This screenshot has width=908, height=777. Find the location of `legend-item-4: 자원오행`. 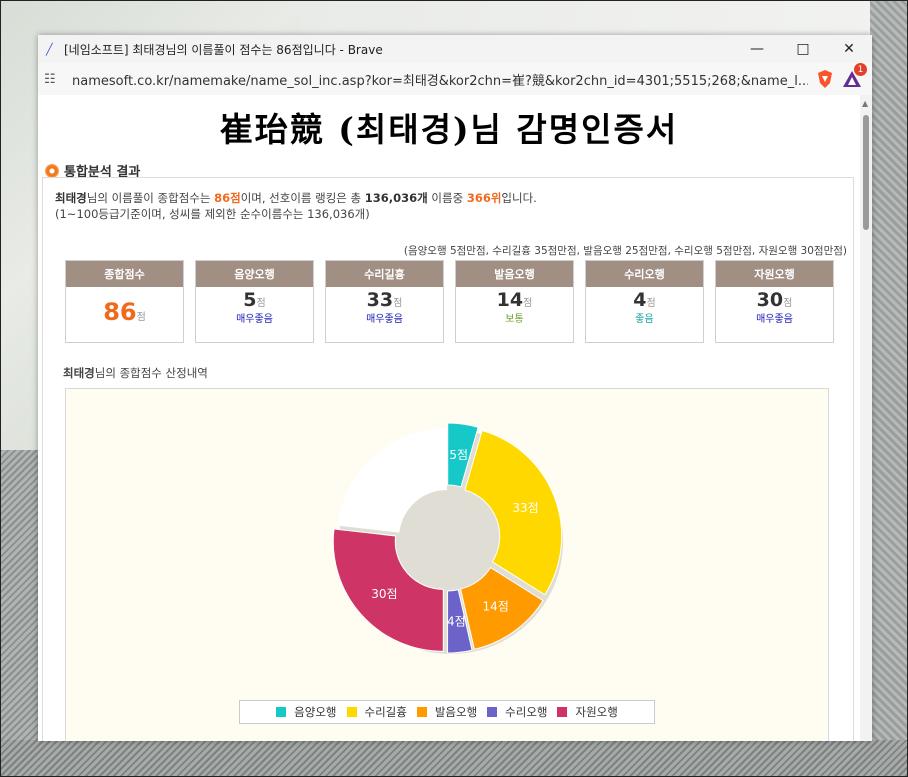

legend-item-4: 자원오행 is located at coordinates (587, 712).